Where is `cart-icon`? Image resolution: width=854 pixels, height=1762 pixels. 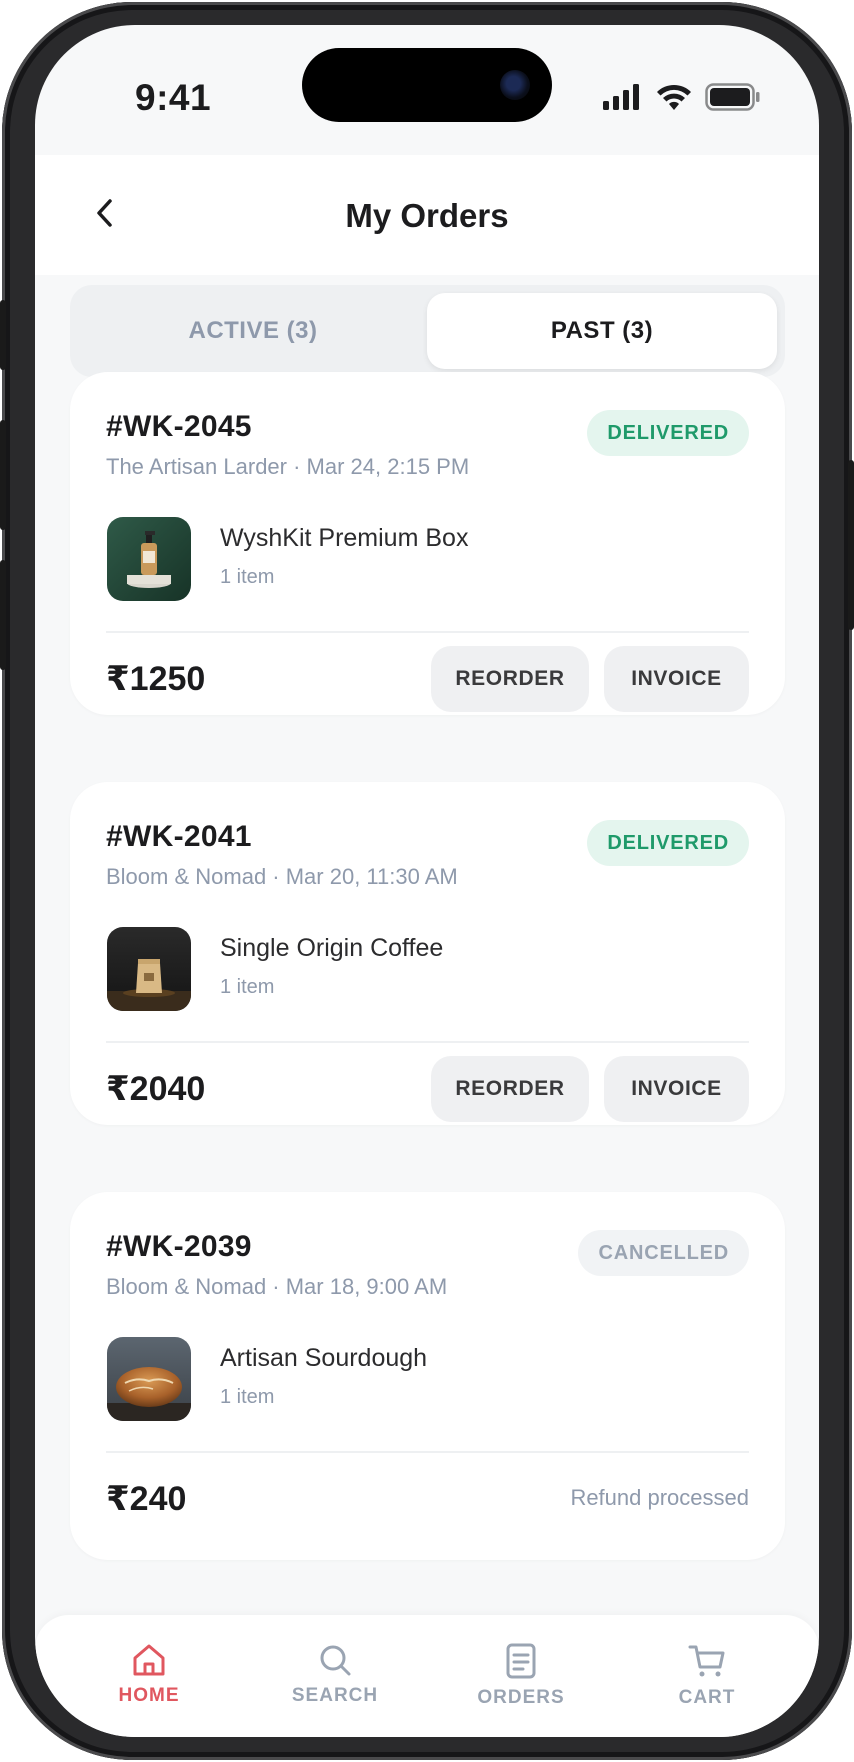
cart-icon is located at coordinates (706, 1661).